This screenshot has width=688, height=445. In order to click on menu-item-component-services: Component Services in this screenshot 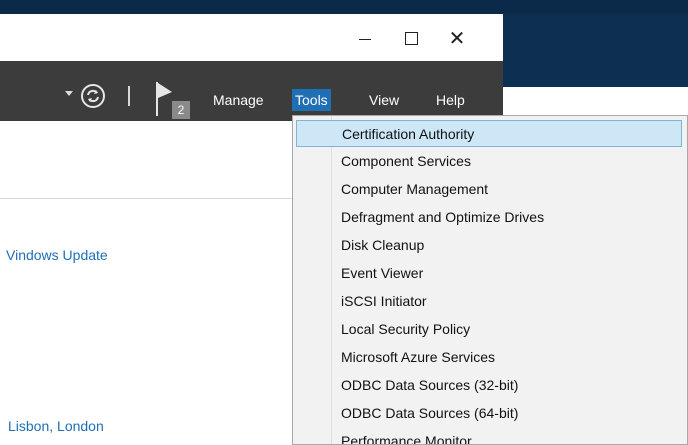, I will do `click(489, 161)`.